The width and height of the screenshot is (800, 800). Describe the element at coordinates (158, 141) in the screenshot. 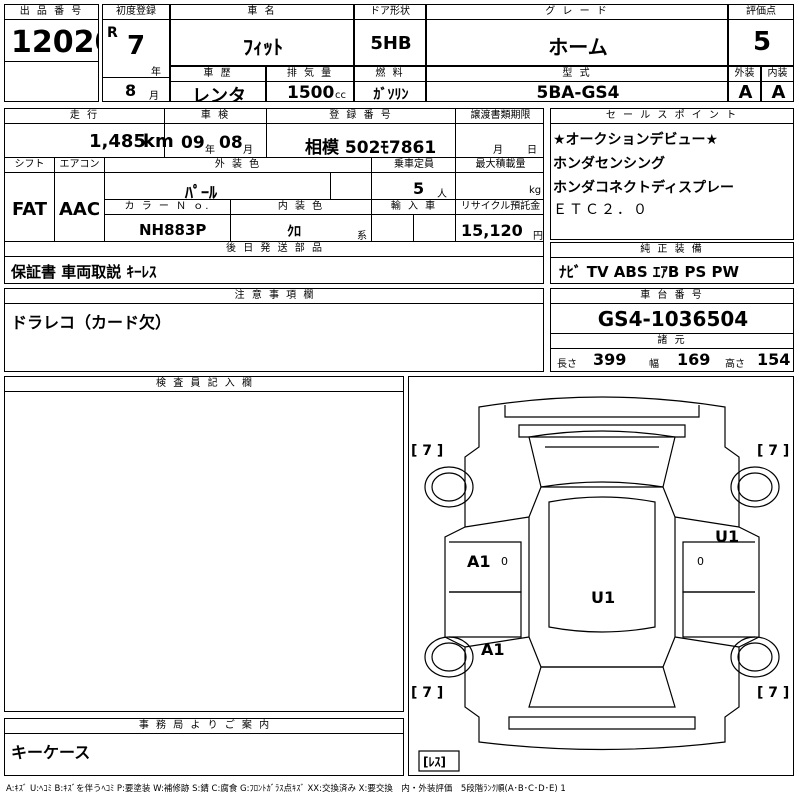

I see `mileage-unit: km` at that location.